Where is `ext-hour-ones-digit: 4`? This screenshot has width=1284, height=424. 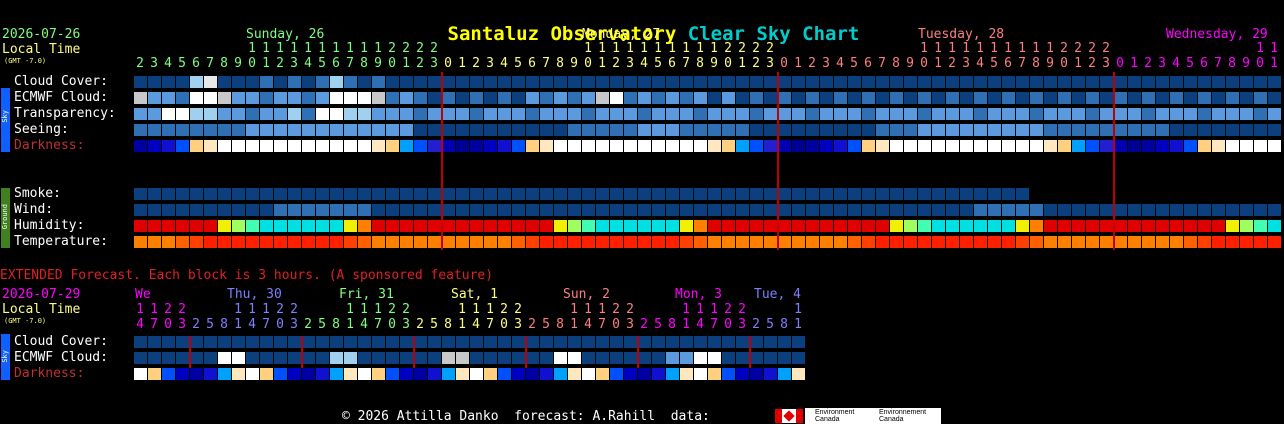
ext-hour-ones-digit: 4 is located at coordinates (476, 324).